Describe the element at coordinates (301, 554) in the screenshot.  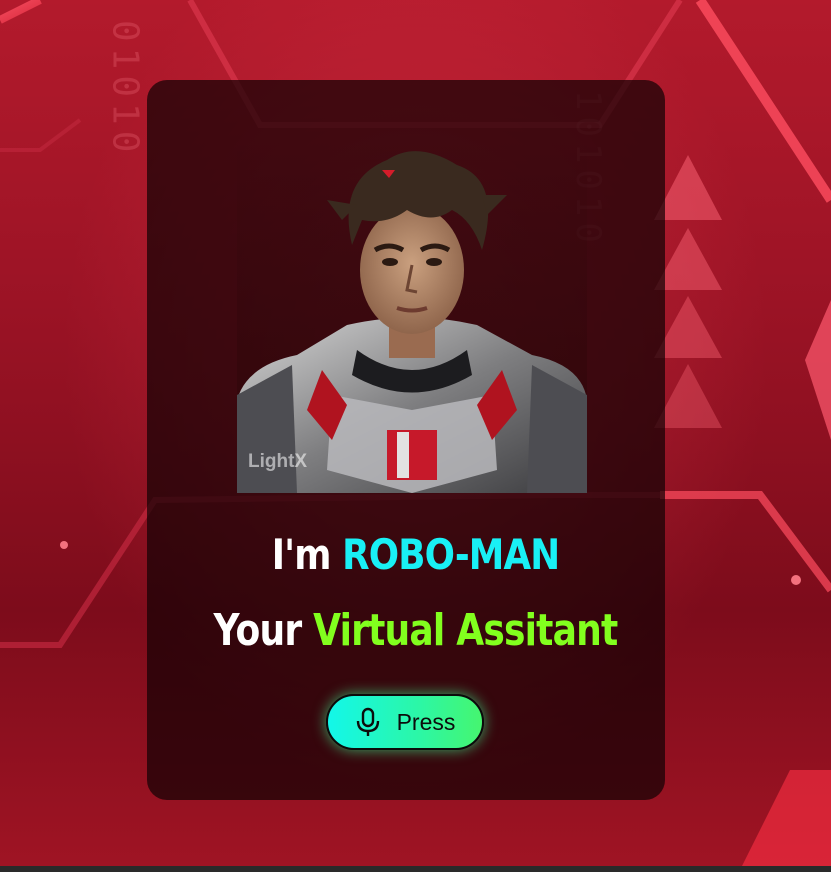
I see `greeting-prefix: I'm` at that location.